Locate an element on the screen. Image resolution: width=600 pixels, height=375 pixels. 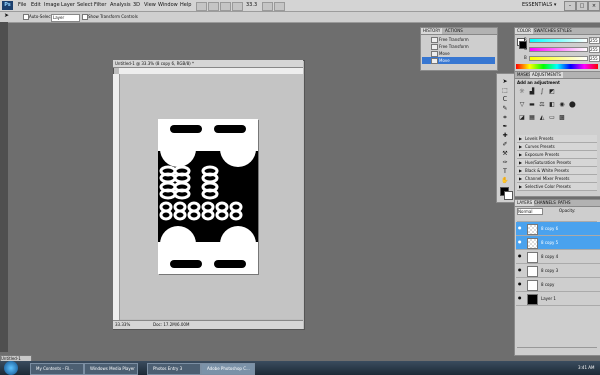
minibridge-button is located at coordinates (213, 6).